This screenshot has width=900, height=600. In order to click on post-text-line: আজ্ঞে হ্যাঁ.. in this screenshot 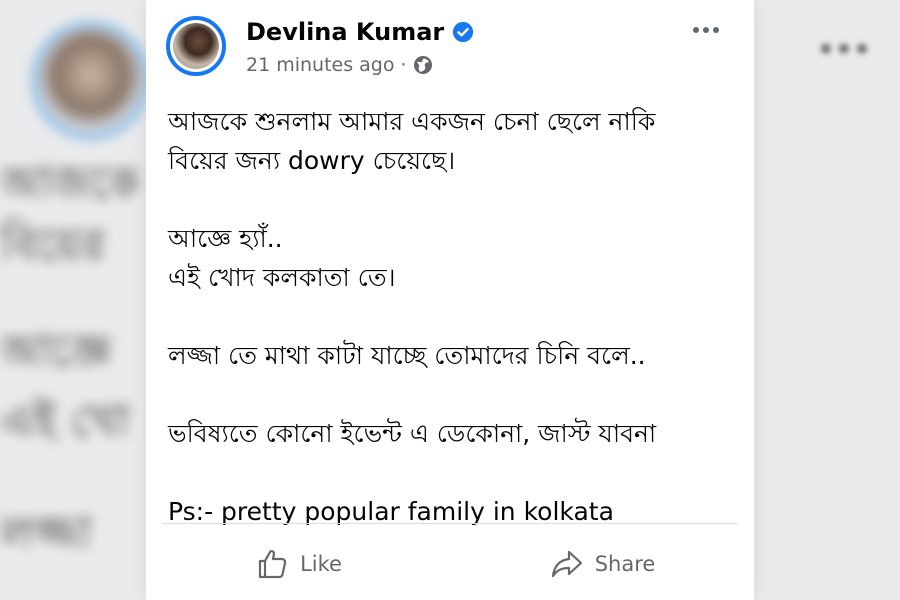, I will do `click(225, 238)`.